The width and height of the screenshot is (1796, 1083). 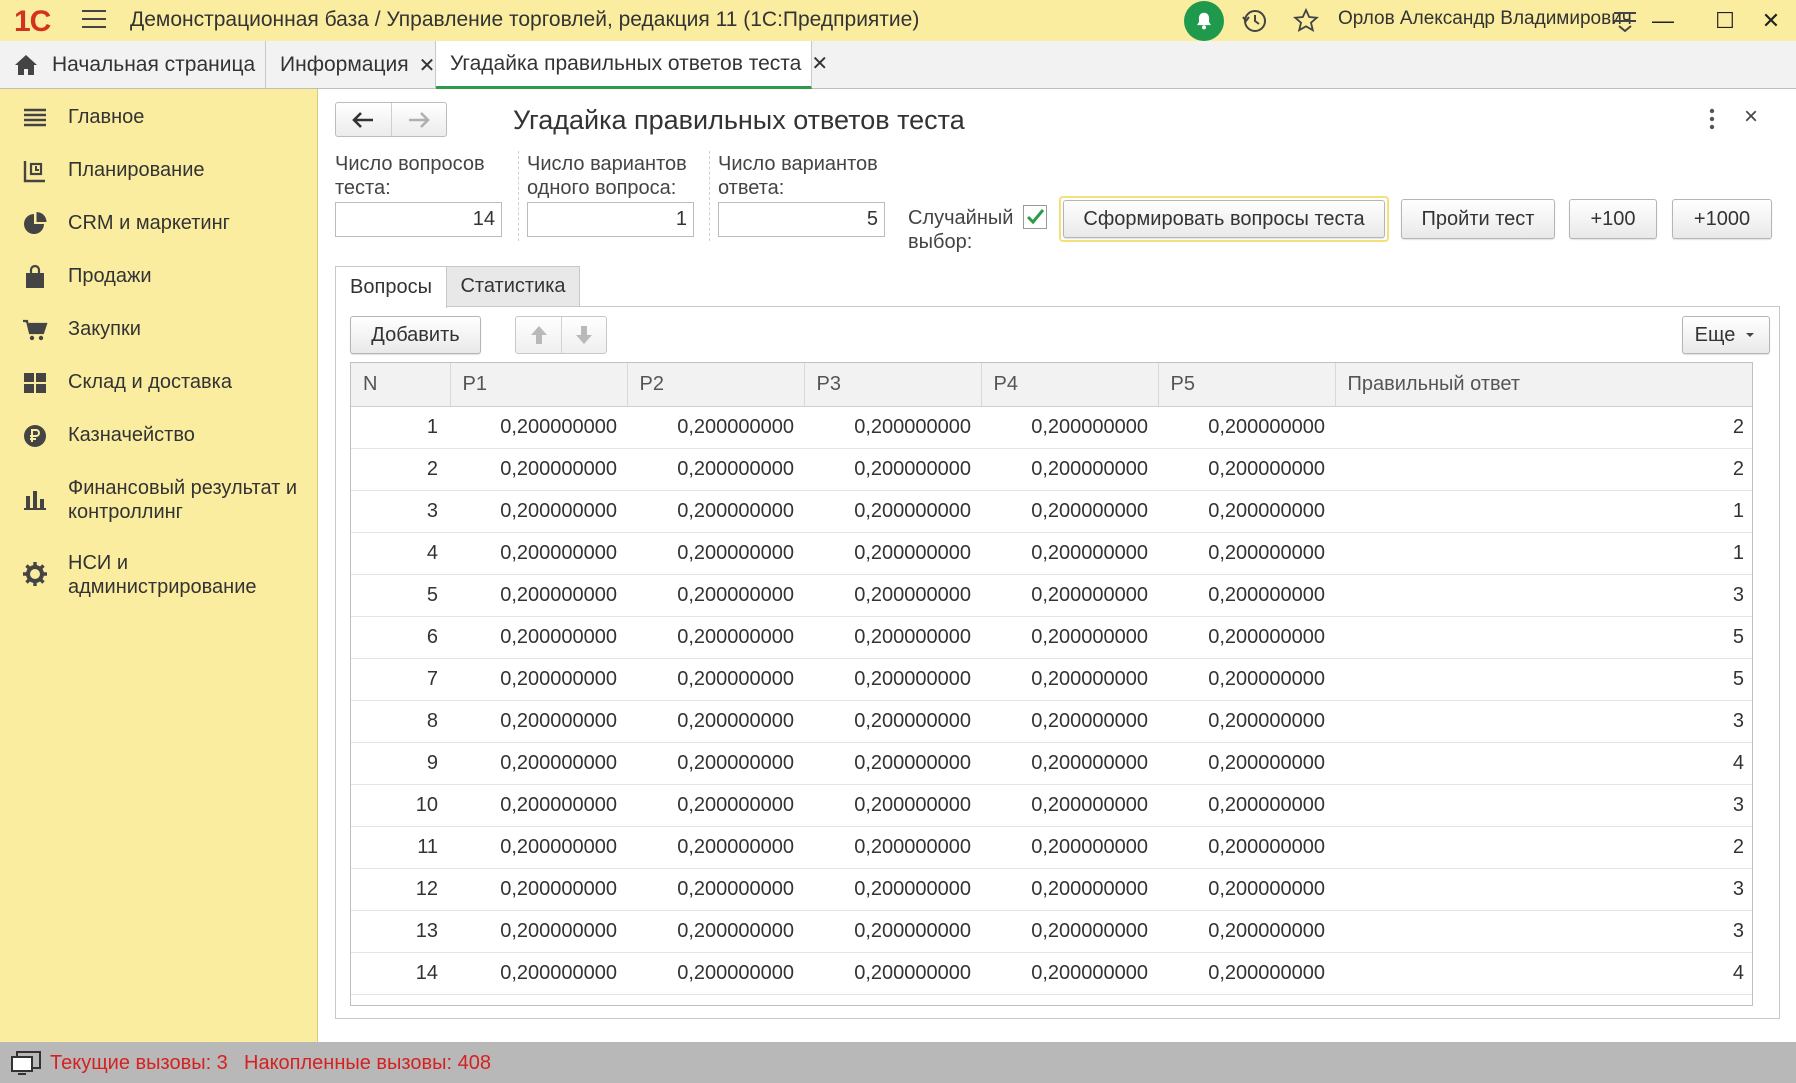 What do you see at coordinates (400, 805) in the screenshot?
I see `row-number-cell: 10` at bounding box center [400, 805].